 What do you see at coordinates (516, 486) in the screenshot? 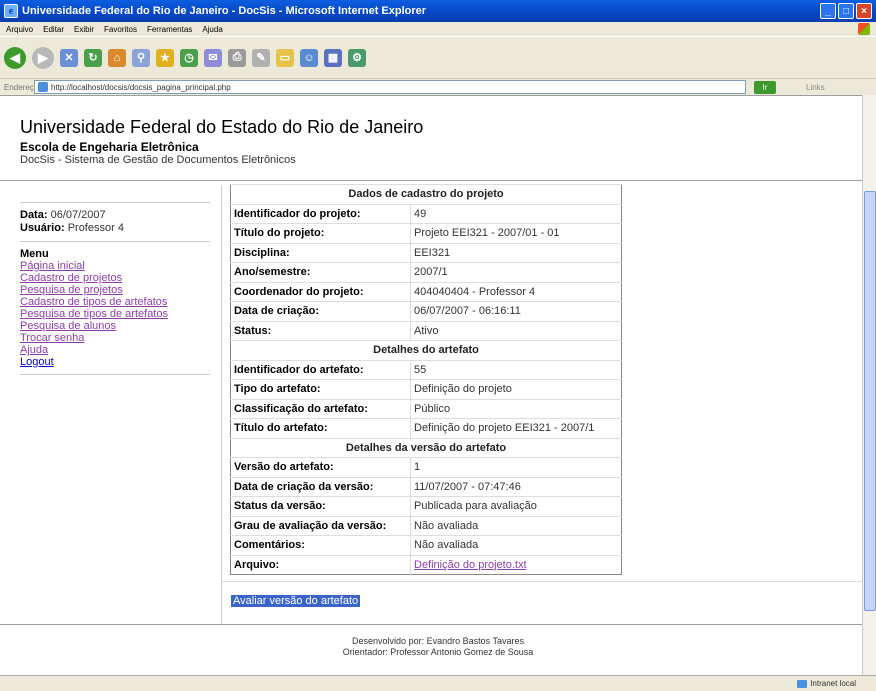
I see `version-date-value: 11/07/2007 - 07:47:46` at bounding box center [516, 486].